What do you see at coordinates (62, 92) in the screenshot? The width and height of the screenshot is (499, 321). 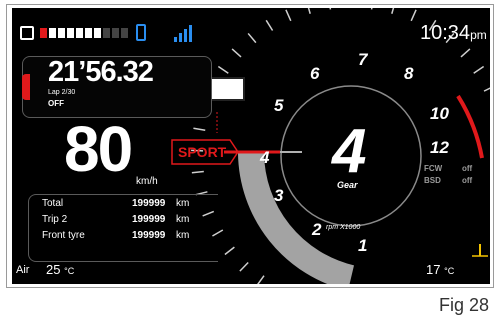 I see `lap-count: Lap 2/30` at bounding box center [62, 92].